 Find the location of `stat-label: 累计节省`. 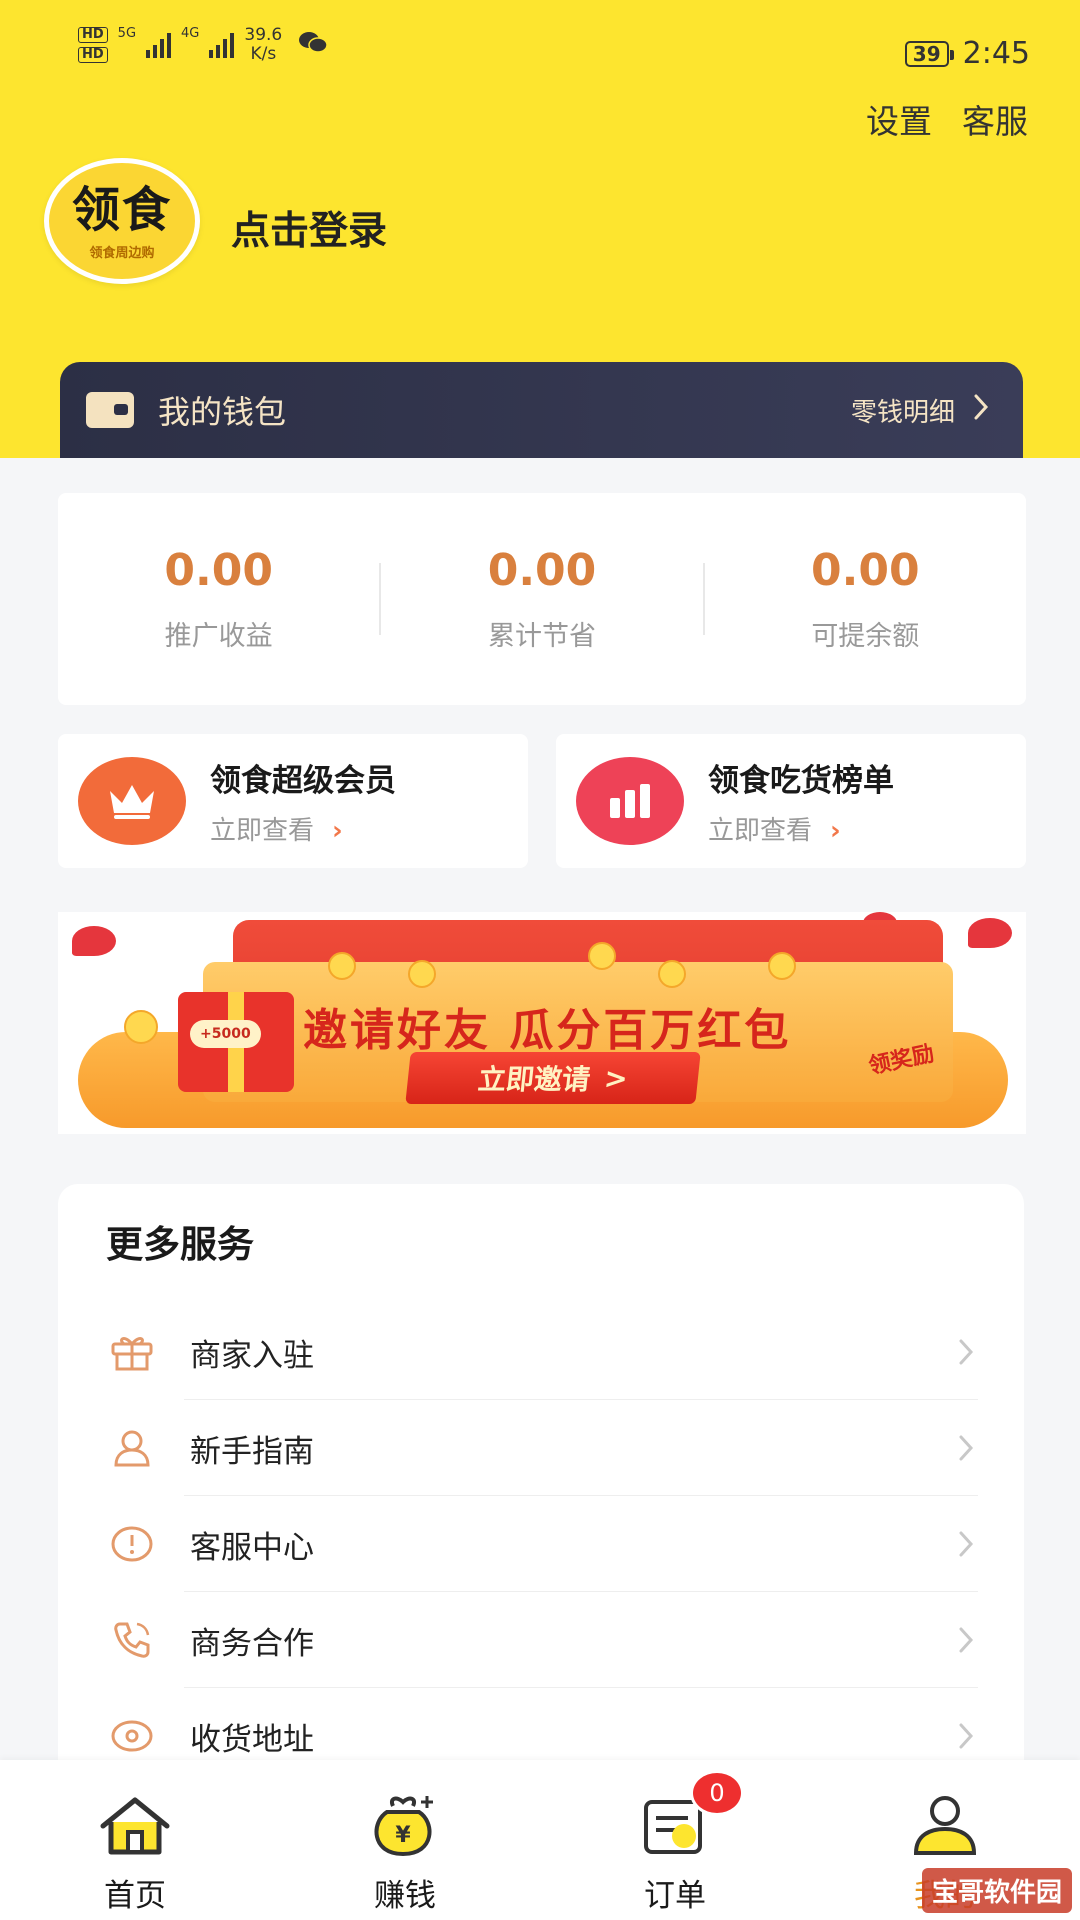

stat-label: 累计节省 is located at coordinates (541, 636).